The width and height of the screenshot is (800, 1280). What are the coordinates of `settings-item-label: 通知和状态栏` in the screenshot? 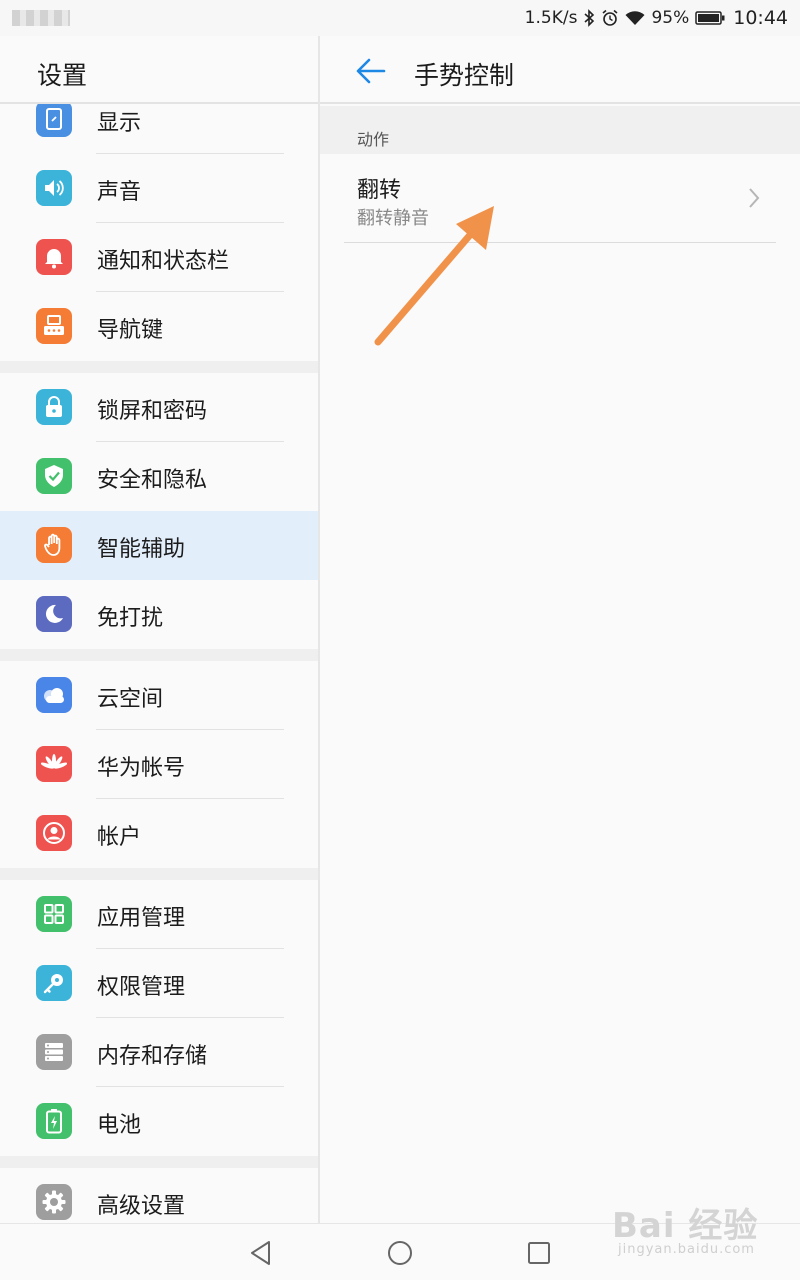 It's located at (163, 261).